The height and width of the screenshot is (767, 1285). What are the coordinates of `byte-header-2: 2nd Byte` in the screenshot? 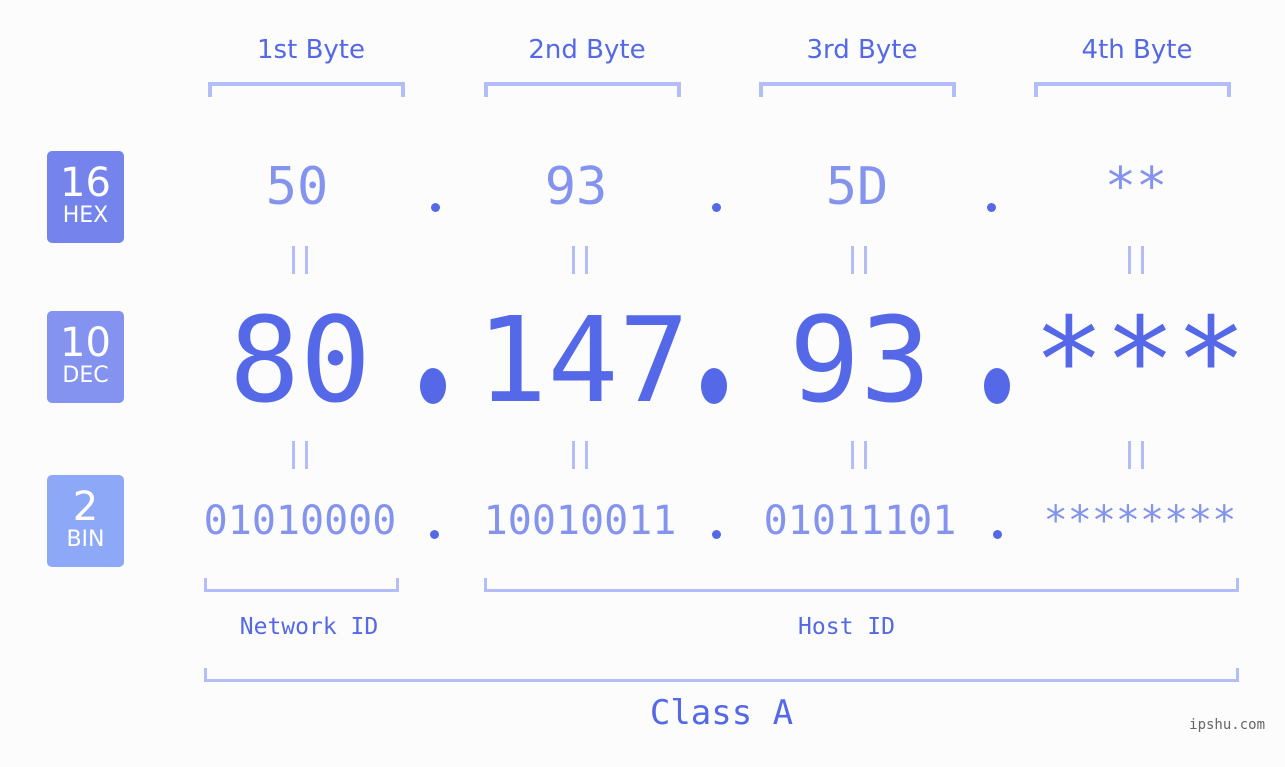 It's located at (587, 50).